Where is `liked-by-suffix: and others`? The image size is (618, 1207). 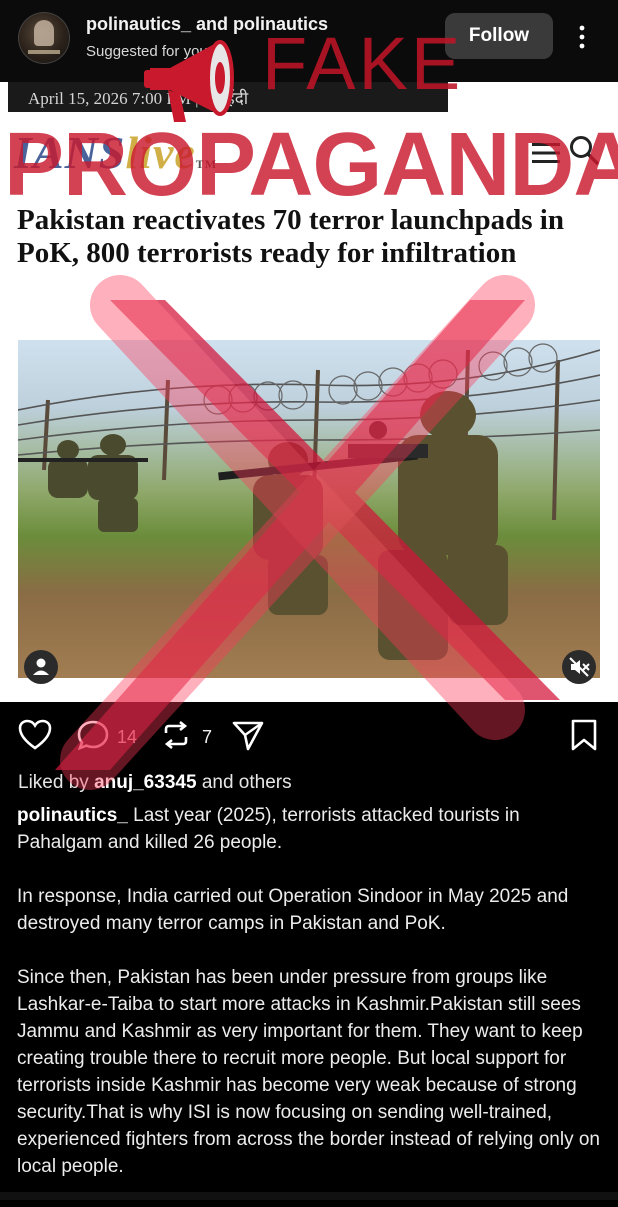
liked-by-suffix: and others is located at coordinates (246, 782).